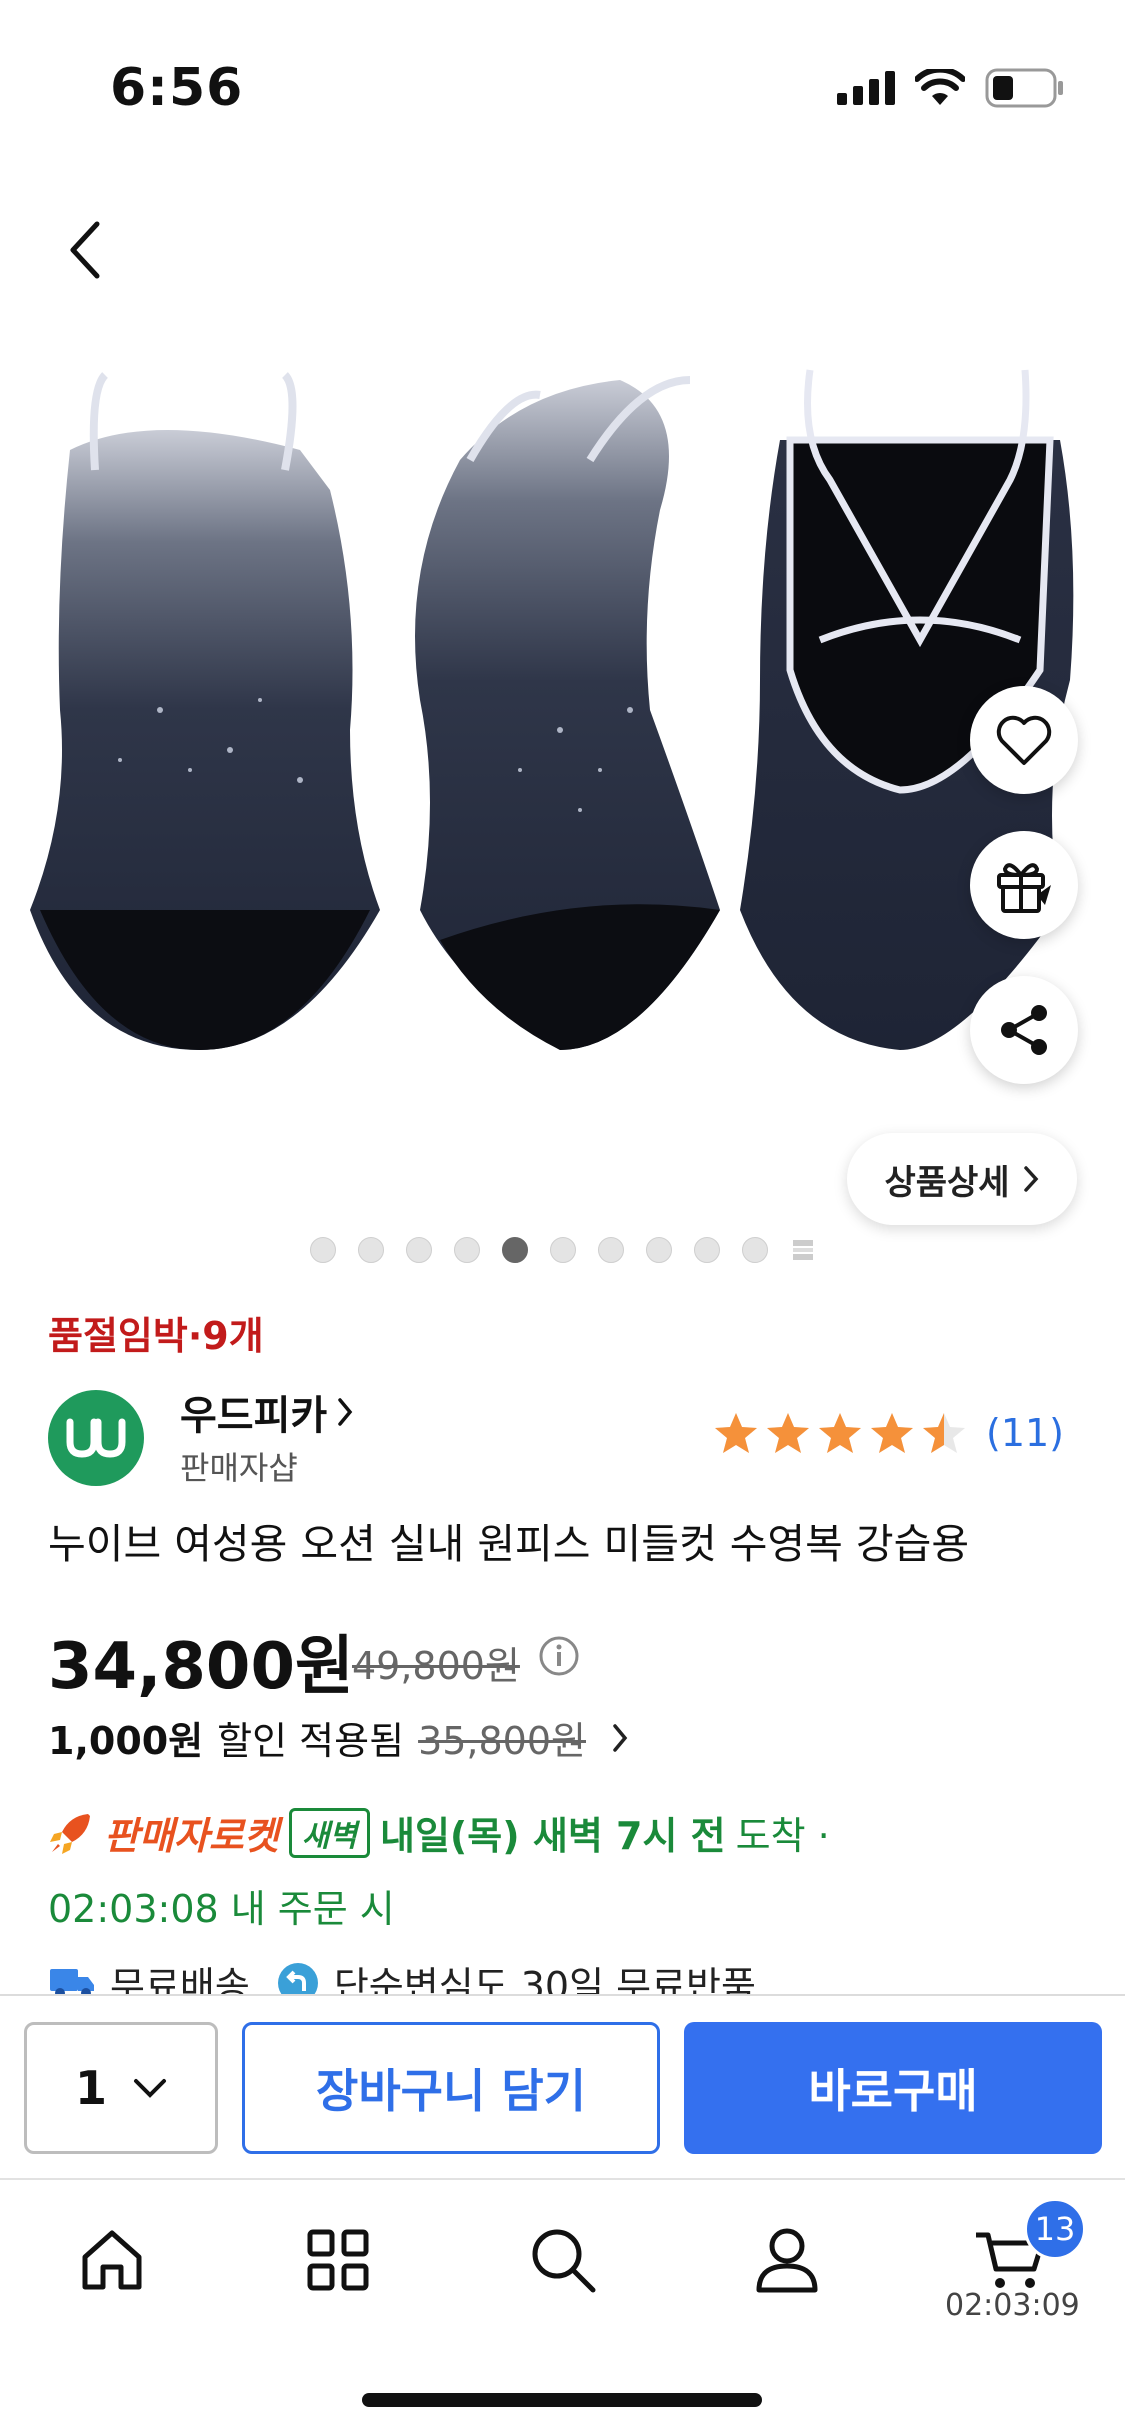  I want to click on arrival-time: 내일(목) 새벽 7시 전, so click(553, 1836).